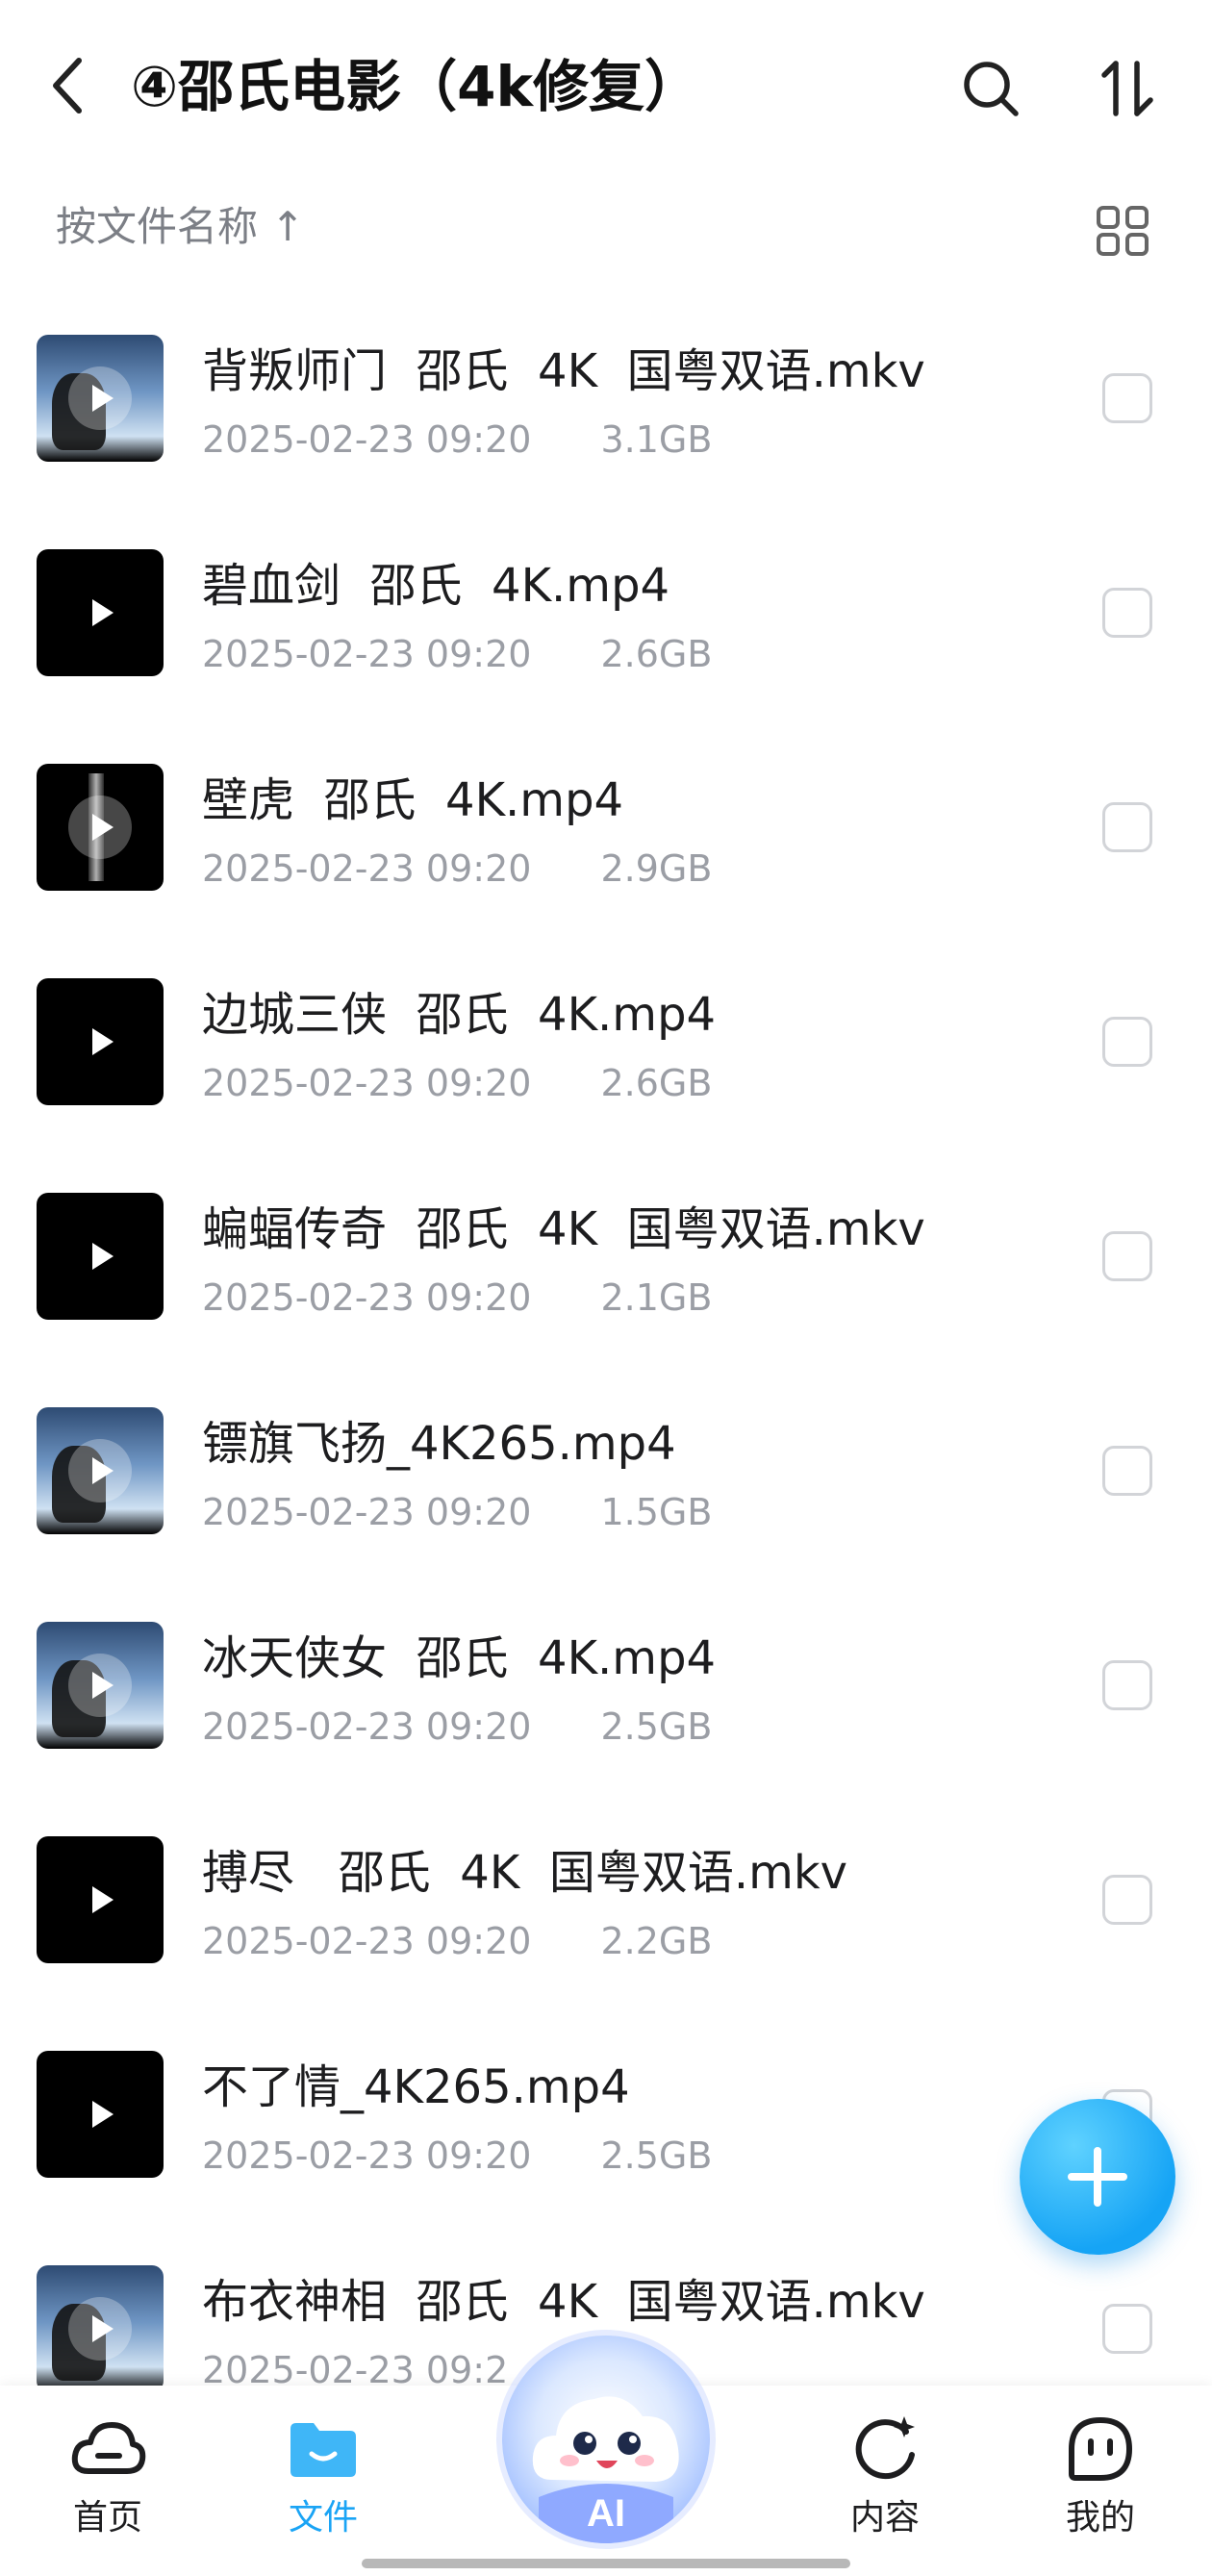 This screenshot has height=2576, width=1212. What do you see at coordinates (563, 2302) in the screenshot?
I see `file-name: 布衣神相 邵氏 4K 国粤双语.mkv` at bounding box center [563, 2302].